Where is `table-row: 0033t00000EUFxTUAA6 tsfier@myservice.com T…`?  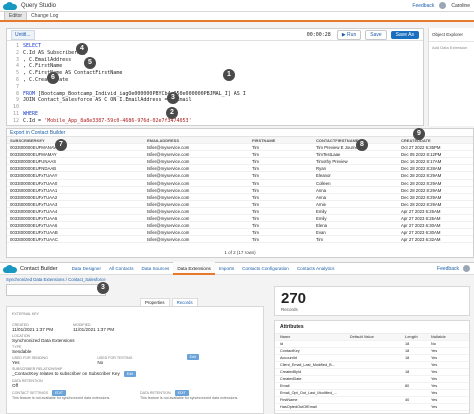 table-row: 0033t00000EUFxTUAA6 tsfier@myservice.com T… is located at coordinates (240, 226).